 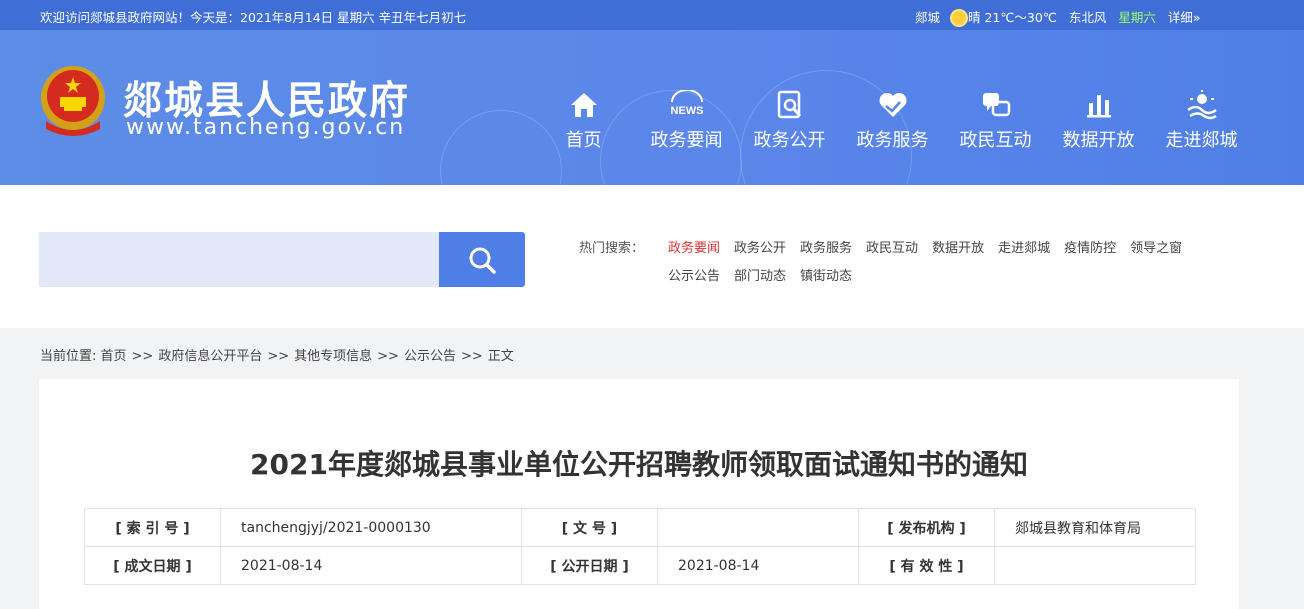 I want to click on nav-label: 首页, so click(x=583, y=140).